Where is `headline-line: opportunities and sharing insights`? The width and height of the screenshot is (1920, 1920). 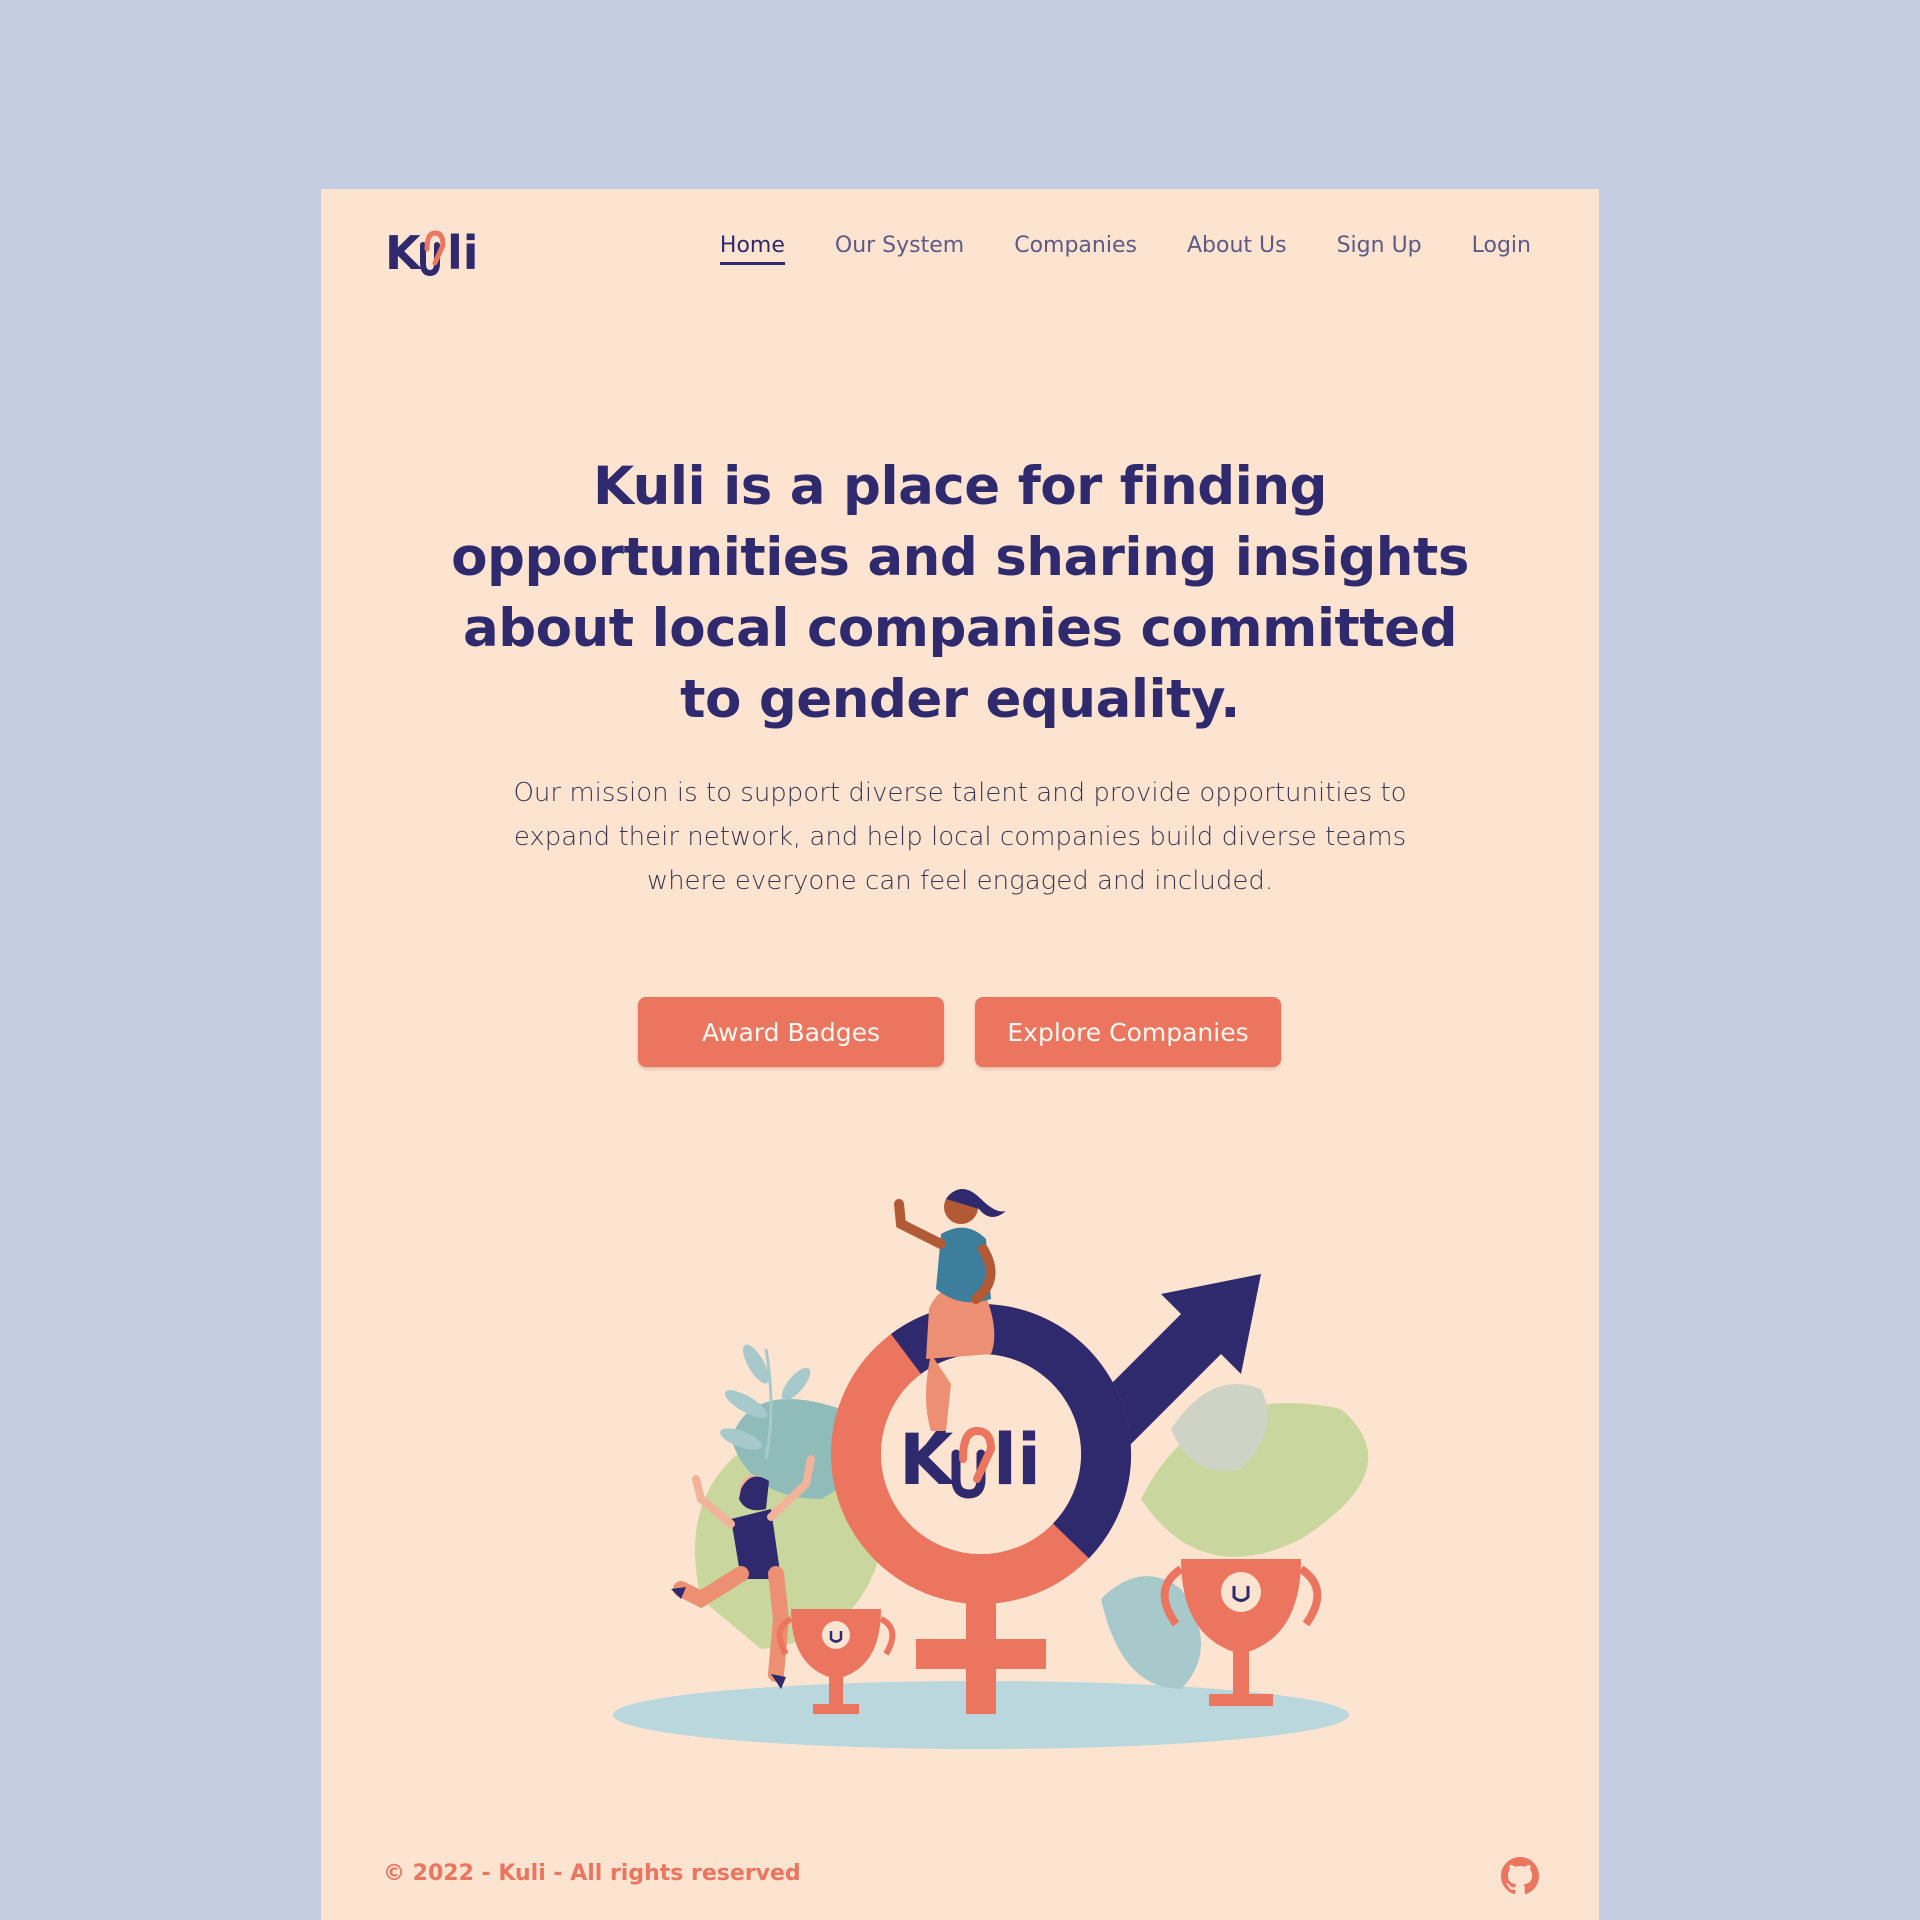
headline-line: opportunities and sharing insights is located at coordinates (960, 557).